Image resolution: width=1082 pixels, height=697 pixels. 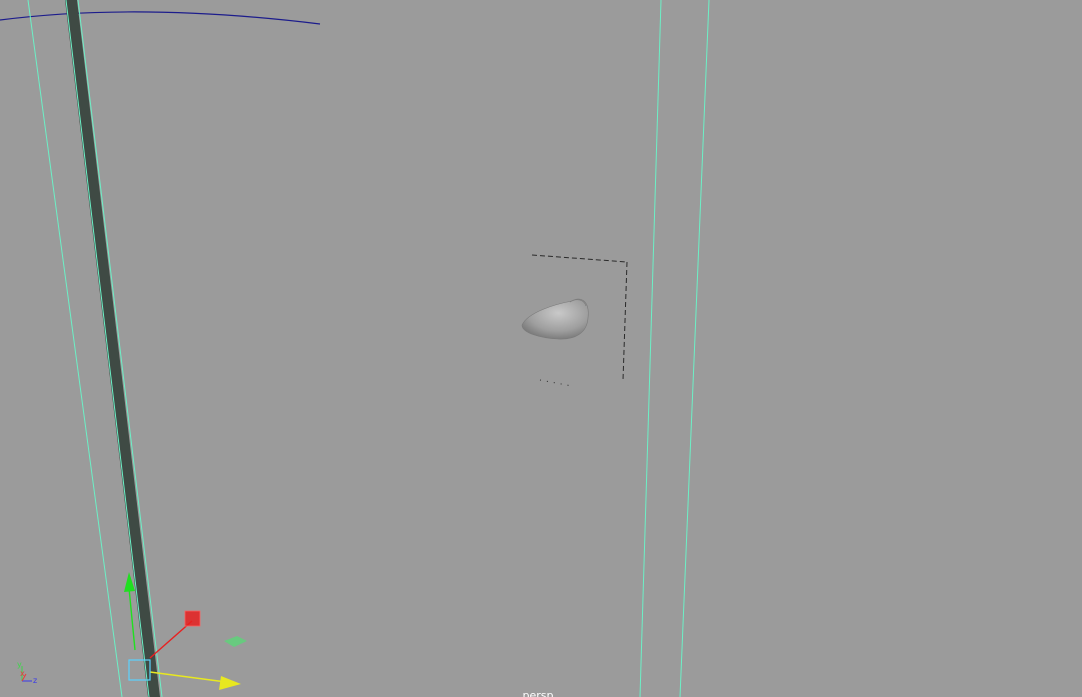 What do you see at coordinates (555, 319) in the screenshot?
I see `mesh-object` at bounding box center [555, 319].